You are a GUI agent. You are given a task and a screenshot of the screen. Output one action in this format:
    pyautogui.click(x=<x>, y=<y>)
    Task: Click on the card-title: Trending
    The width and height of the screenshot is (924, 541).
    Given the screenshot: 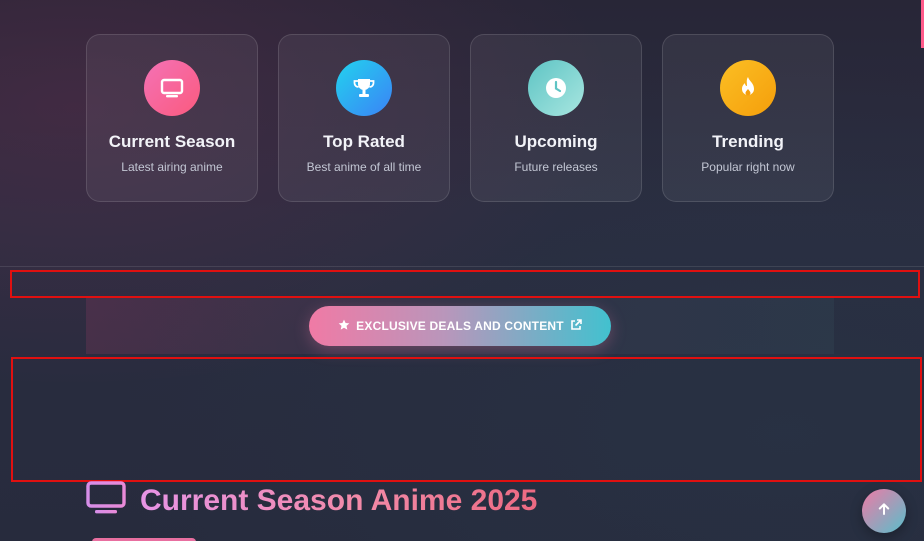 What is the action you would take?
    pyautogui.click(x=748, y=141)
    